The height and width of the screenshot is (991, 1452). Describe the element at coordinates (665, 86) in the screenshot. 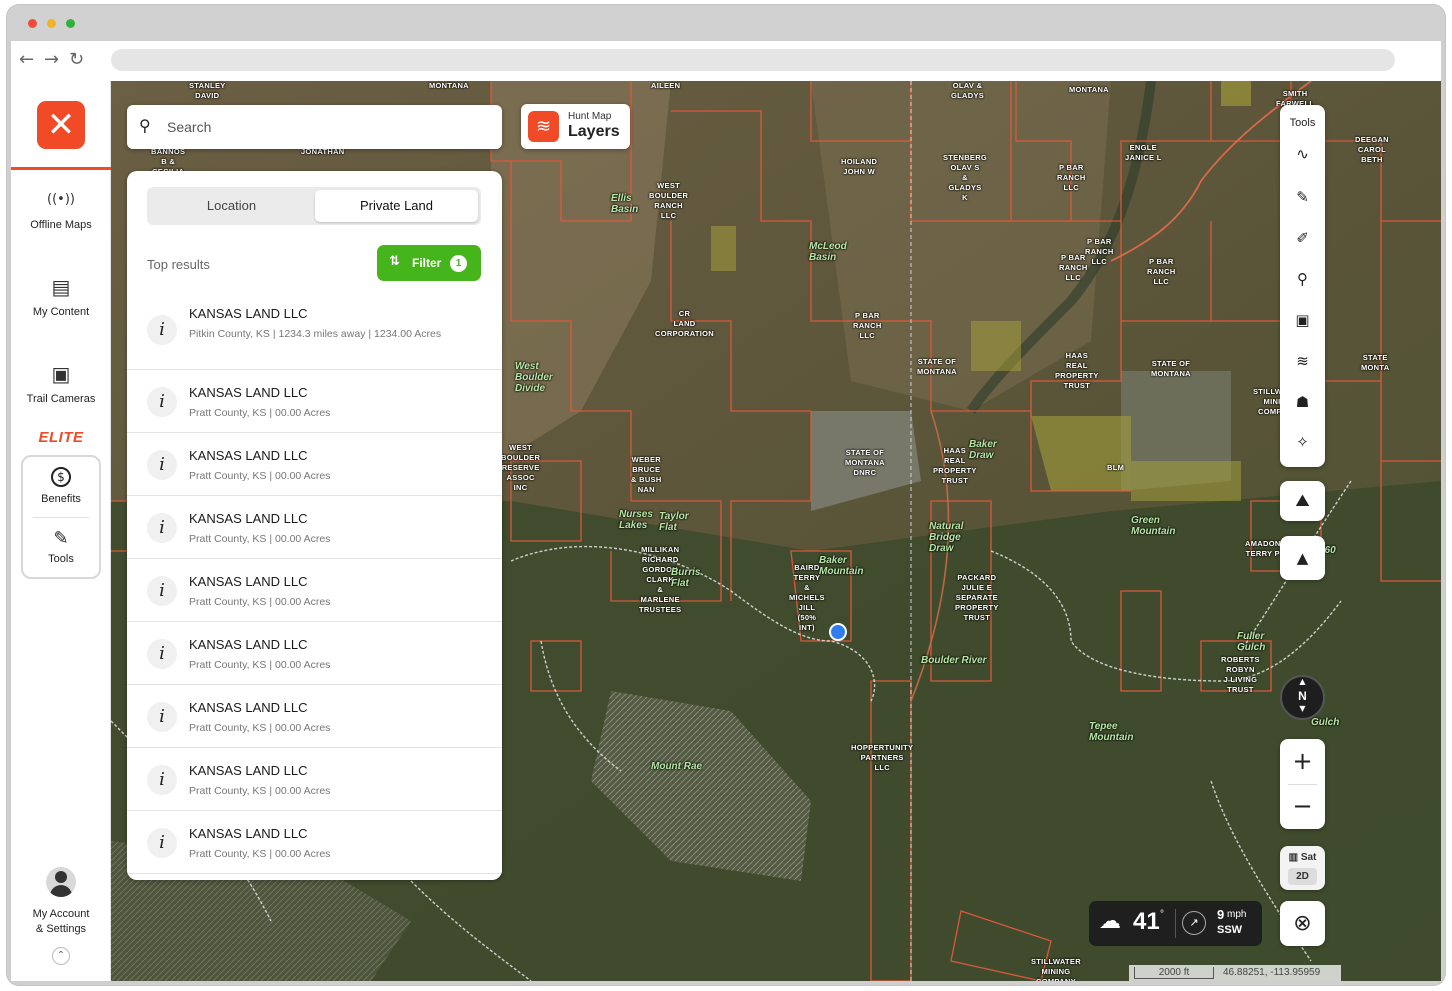

I see `parcel-owner-label: AILEEN` at that location.